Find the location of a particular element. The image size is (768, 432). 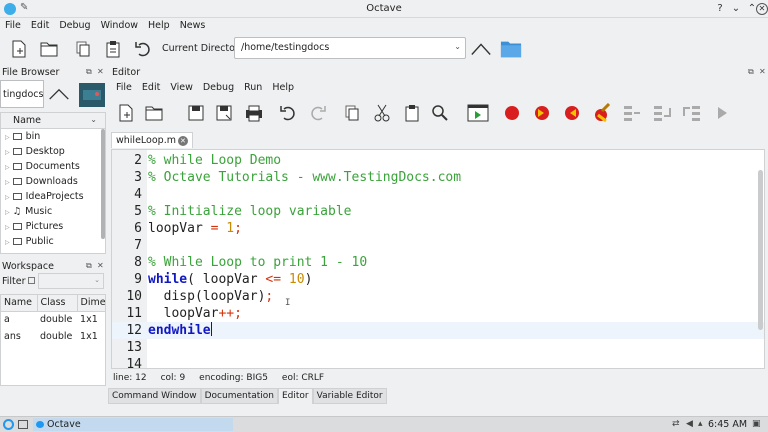

tree-item: ▷ Pictures is located at coordinates (53, 226).